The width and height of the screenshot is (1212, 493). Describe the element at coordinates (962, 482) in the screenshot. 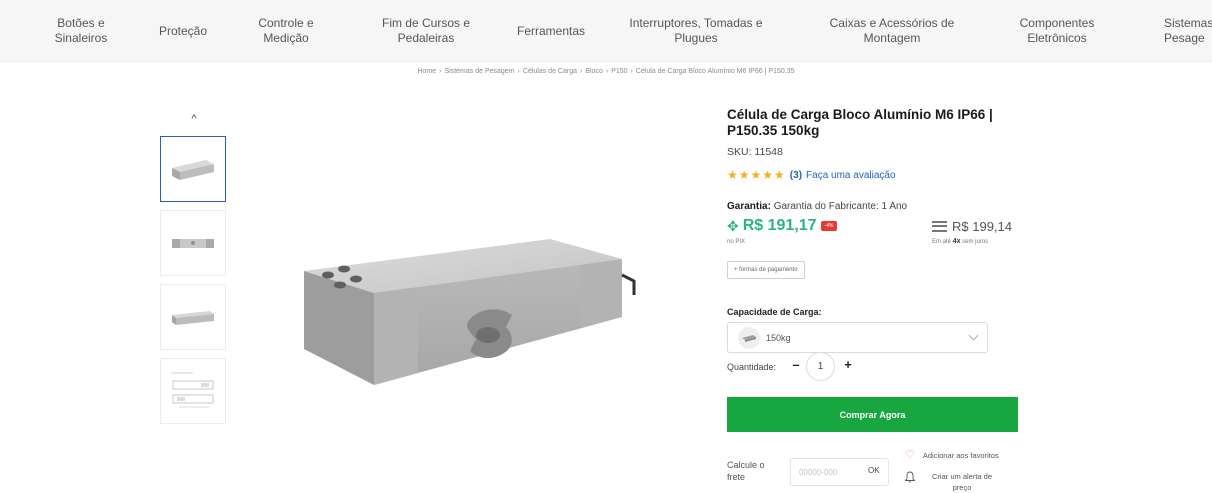

I see `price-alert-label: Criar um alerta de preço` at that location.